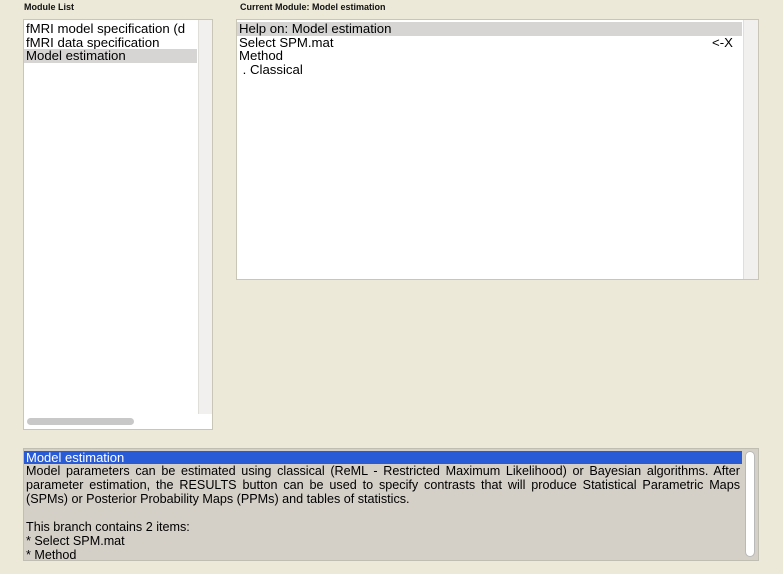 The height and width of the screenshot is (574, 783). Describe the element at coordinates (489, 29) in the screenshot. I see `current-module-item-help: Help on: Model estimation` at that location.